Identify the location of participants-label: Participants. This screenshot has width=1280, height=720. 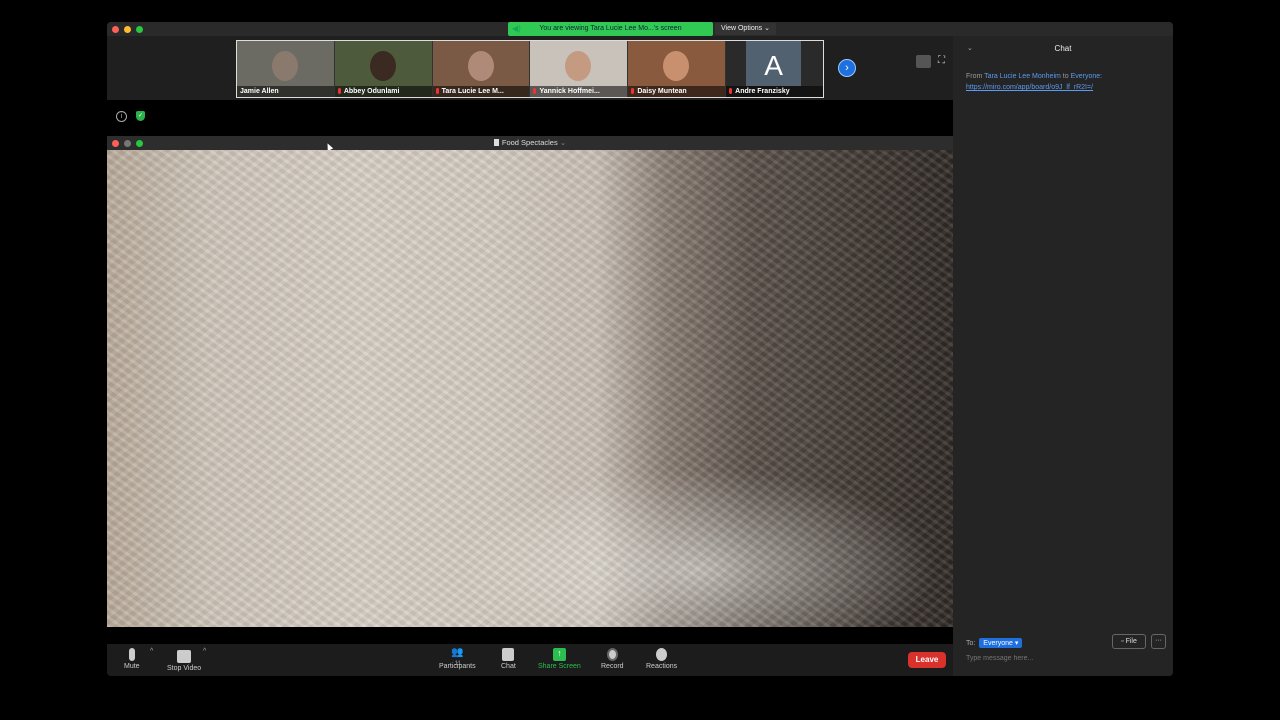
(457, 666).